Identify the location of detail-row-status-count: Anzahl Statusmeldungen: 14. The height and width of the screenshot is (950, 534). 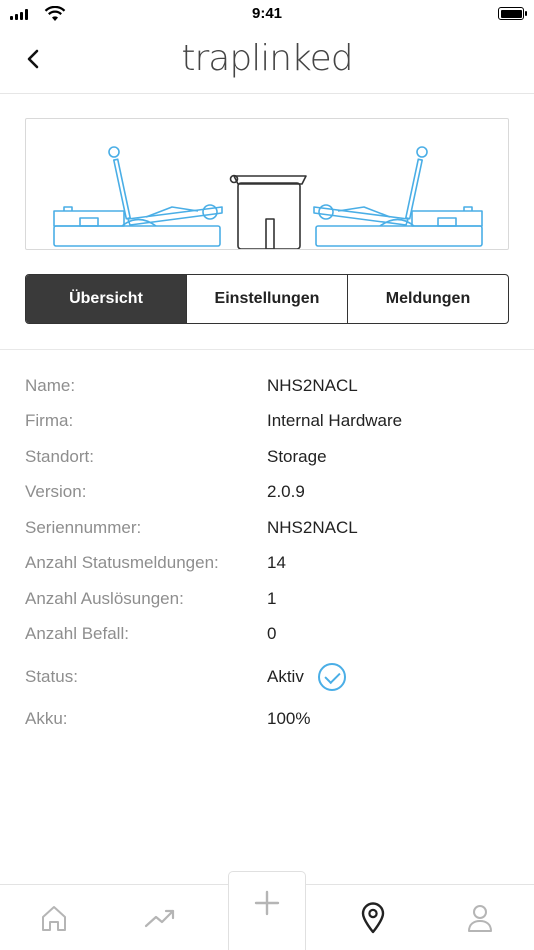
(267, 564).